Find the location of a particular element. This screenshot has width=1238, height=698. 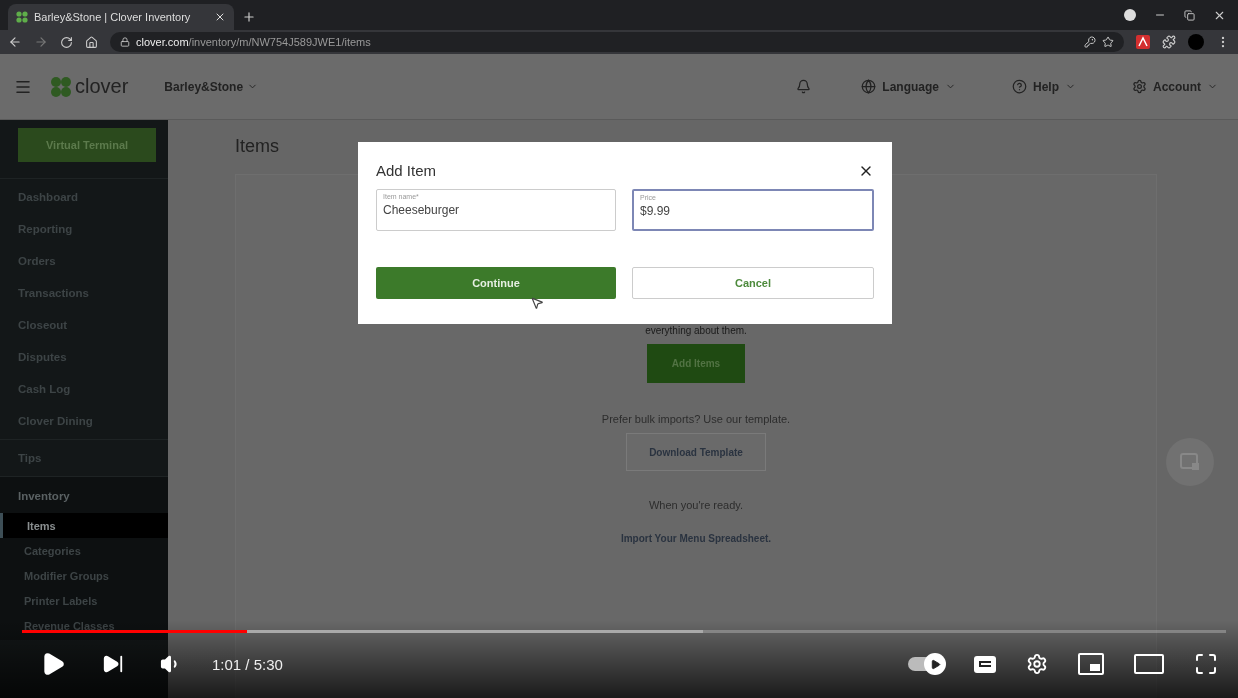

cancel-button: Cancel is located at coordinates (753, 283).